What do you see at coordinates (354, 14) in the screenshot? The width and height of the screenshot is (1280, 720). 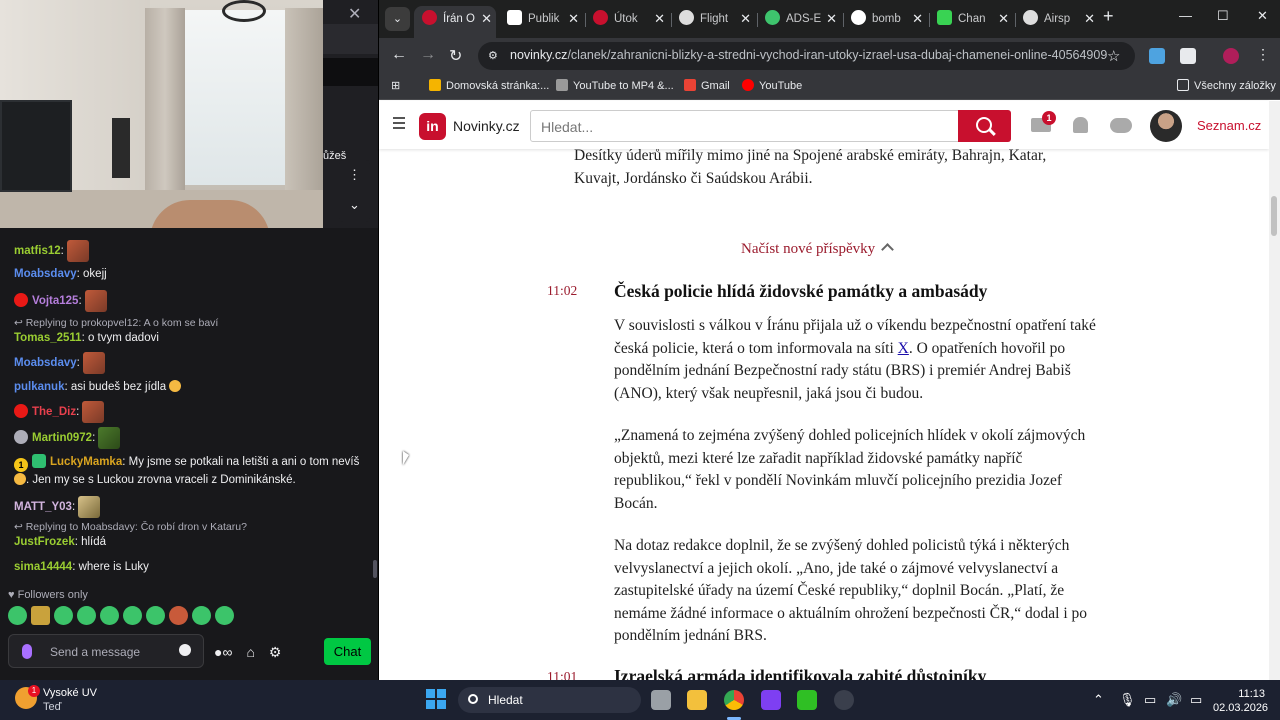 I see `close-icon: ✕` at bounding box center [354, 14].